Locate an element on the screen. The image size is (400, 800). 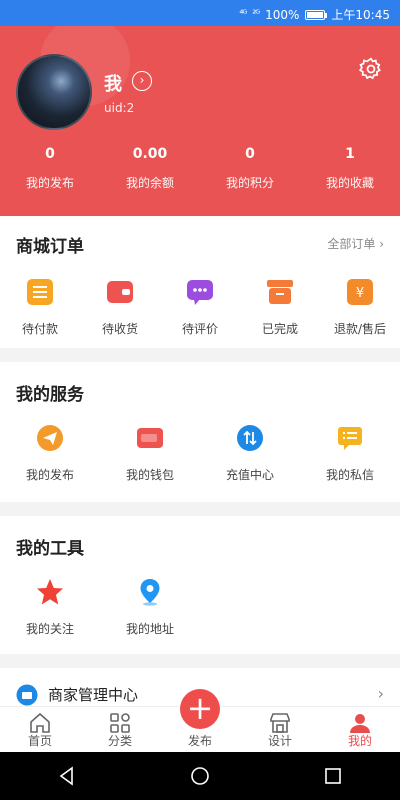
order-label: 已完成 is located at coordinates (279, 329).